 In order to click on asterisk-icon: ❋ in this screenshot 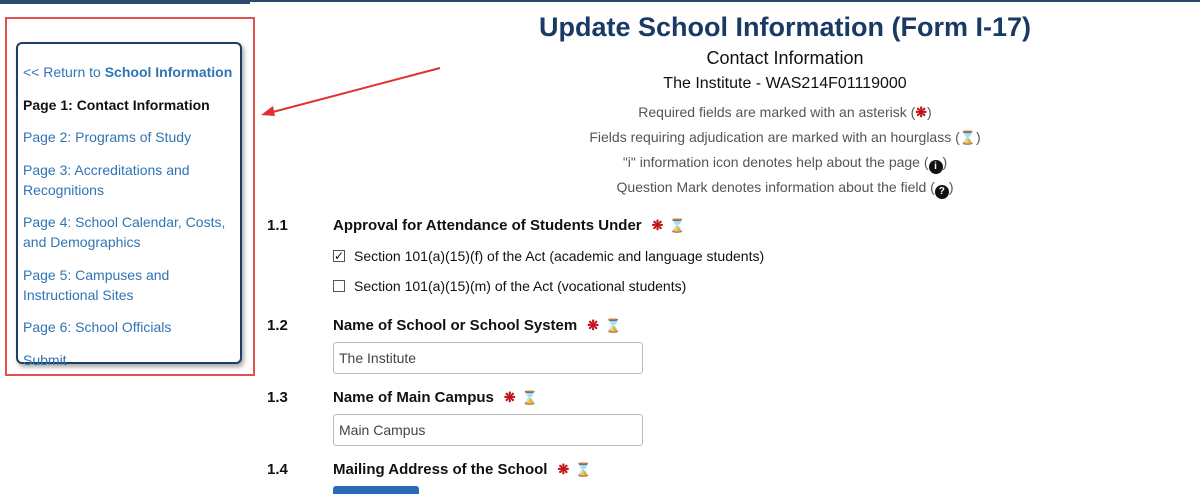, I will do `click(921, 112)`.